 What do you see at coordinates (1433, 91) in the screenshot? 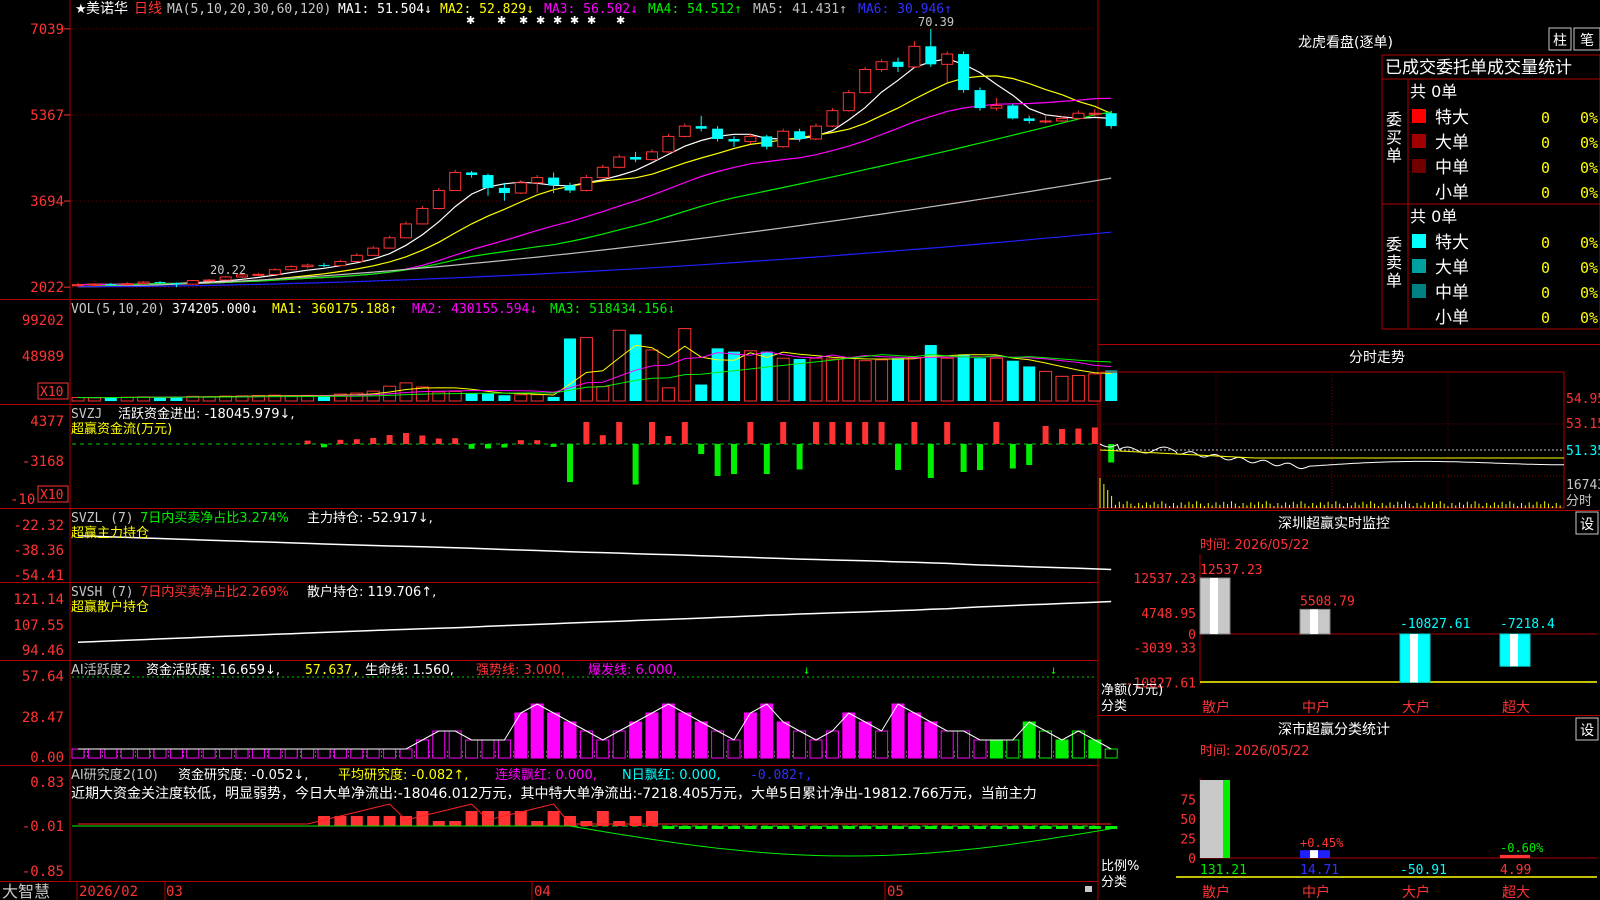
I see `buy-total: 共 0单` at bounding box center [1433, 91].